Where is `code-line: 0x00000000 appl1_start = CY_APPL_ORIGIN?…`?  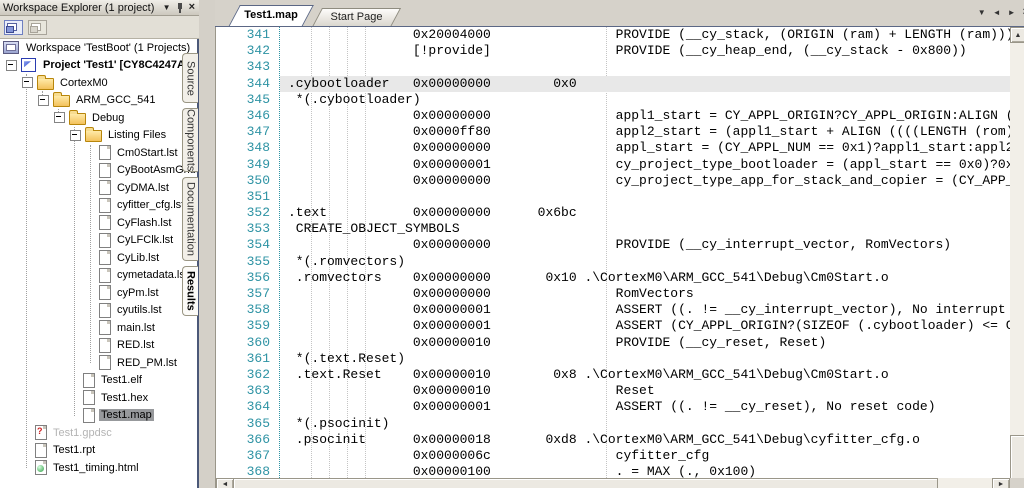 code-line: 0x00000000 appl1_start = CY_APPL_ORIGIN?… is located at coordinates (649, 115).